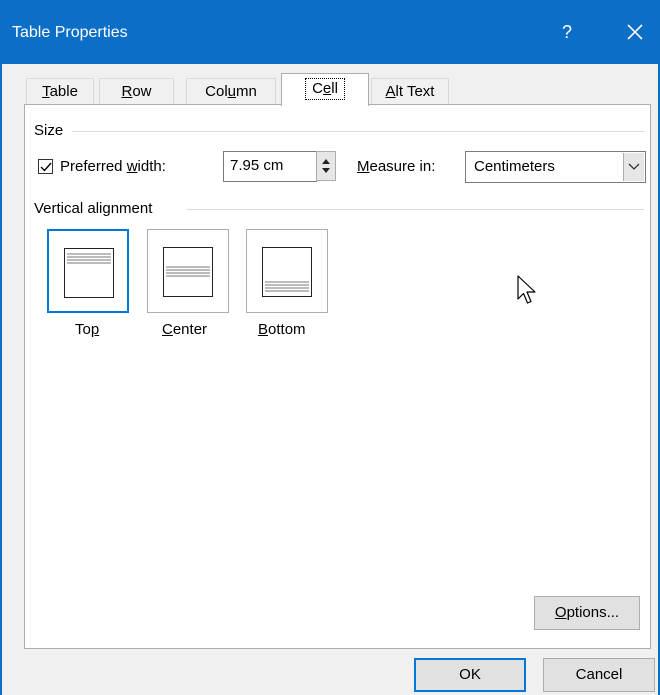  I want to click on tab-cell-label: Cell, so click(325, 89).